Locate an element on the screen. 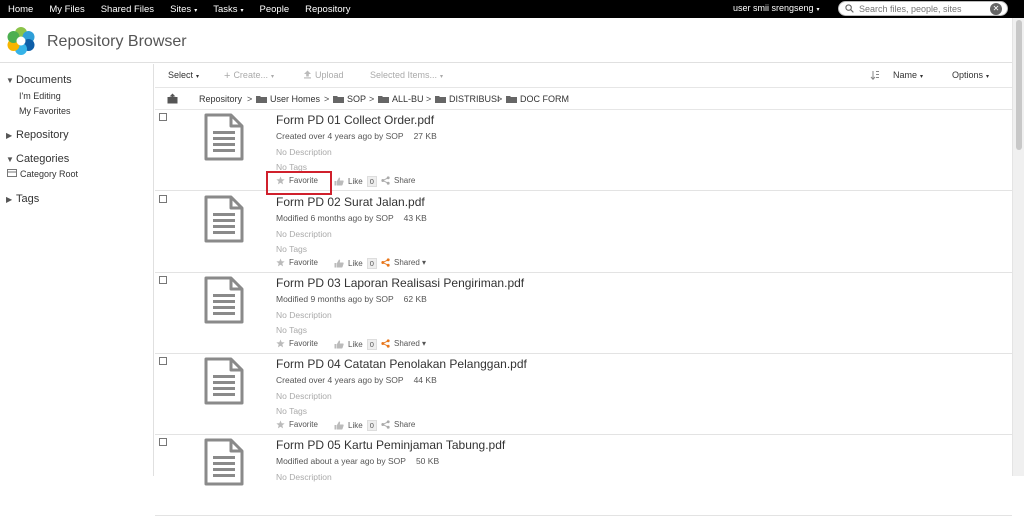  file-meta: Created over 4 years ago by SOP 27 KB is located at coordinates (356, 136).